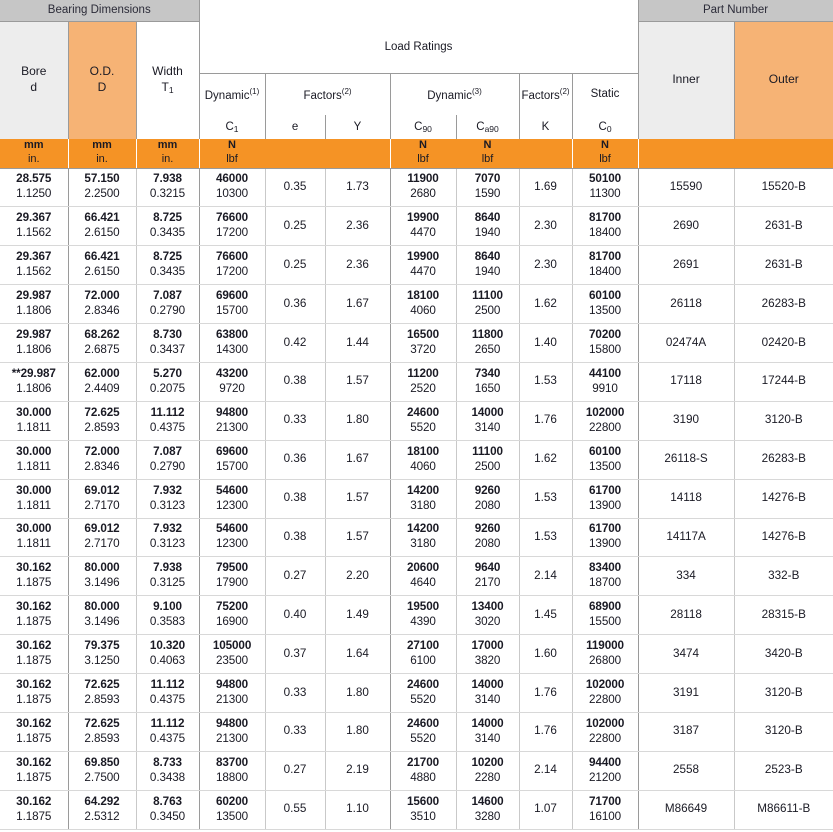 The height and width of the screenshot is (832, 833). What do you see at coordinates (423, 218) in the screenshot?
I see `value-metric: 19900` at bounding box center [423, 218].